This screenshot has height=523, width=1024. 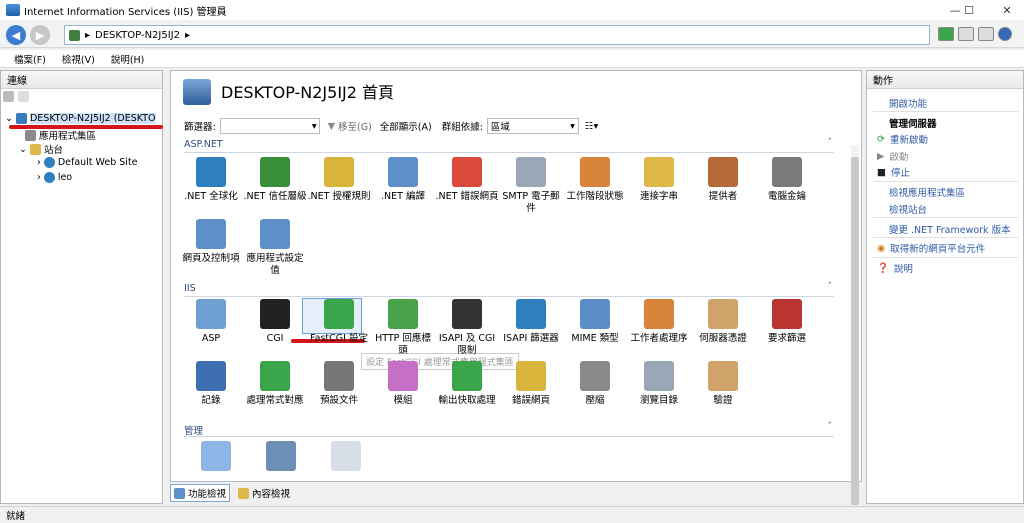 What do you see at coordinates (659, 322) in the screenshot?
I see `feature-iis-7: 工作者處理序` at bounding box center [659, 322].